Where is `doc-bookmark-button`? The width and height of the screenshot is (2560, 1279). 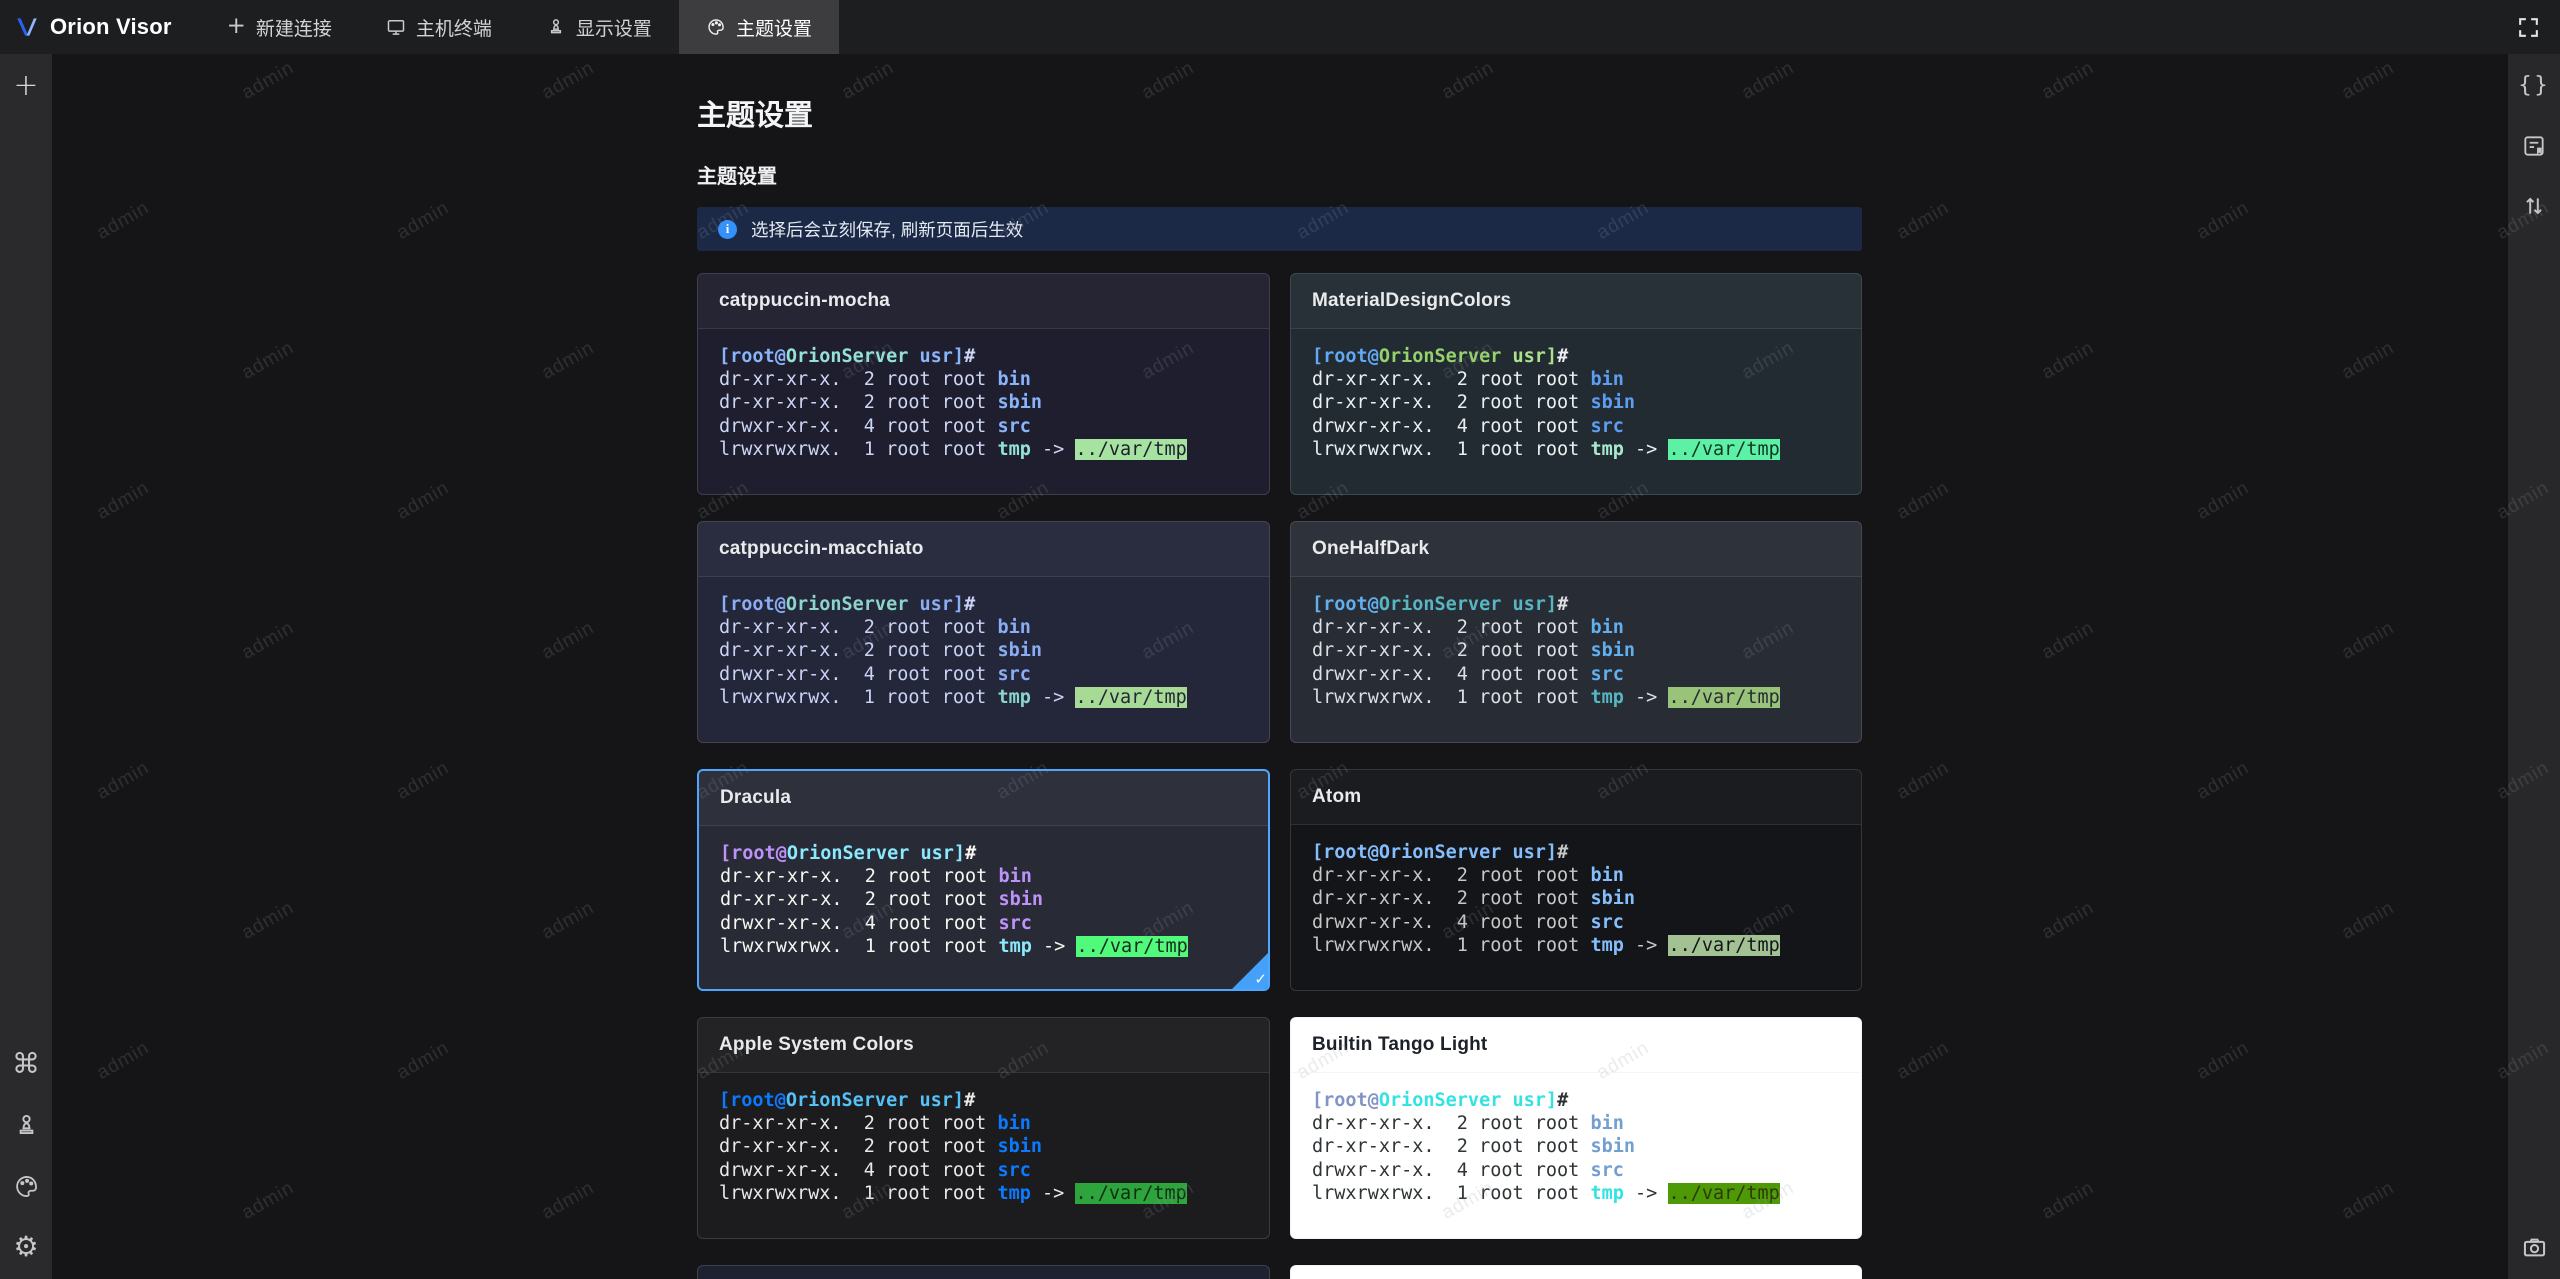 doc-bookmark-button is located at coordinates (2534, 146).